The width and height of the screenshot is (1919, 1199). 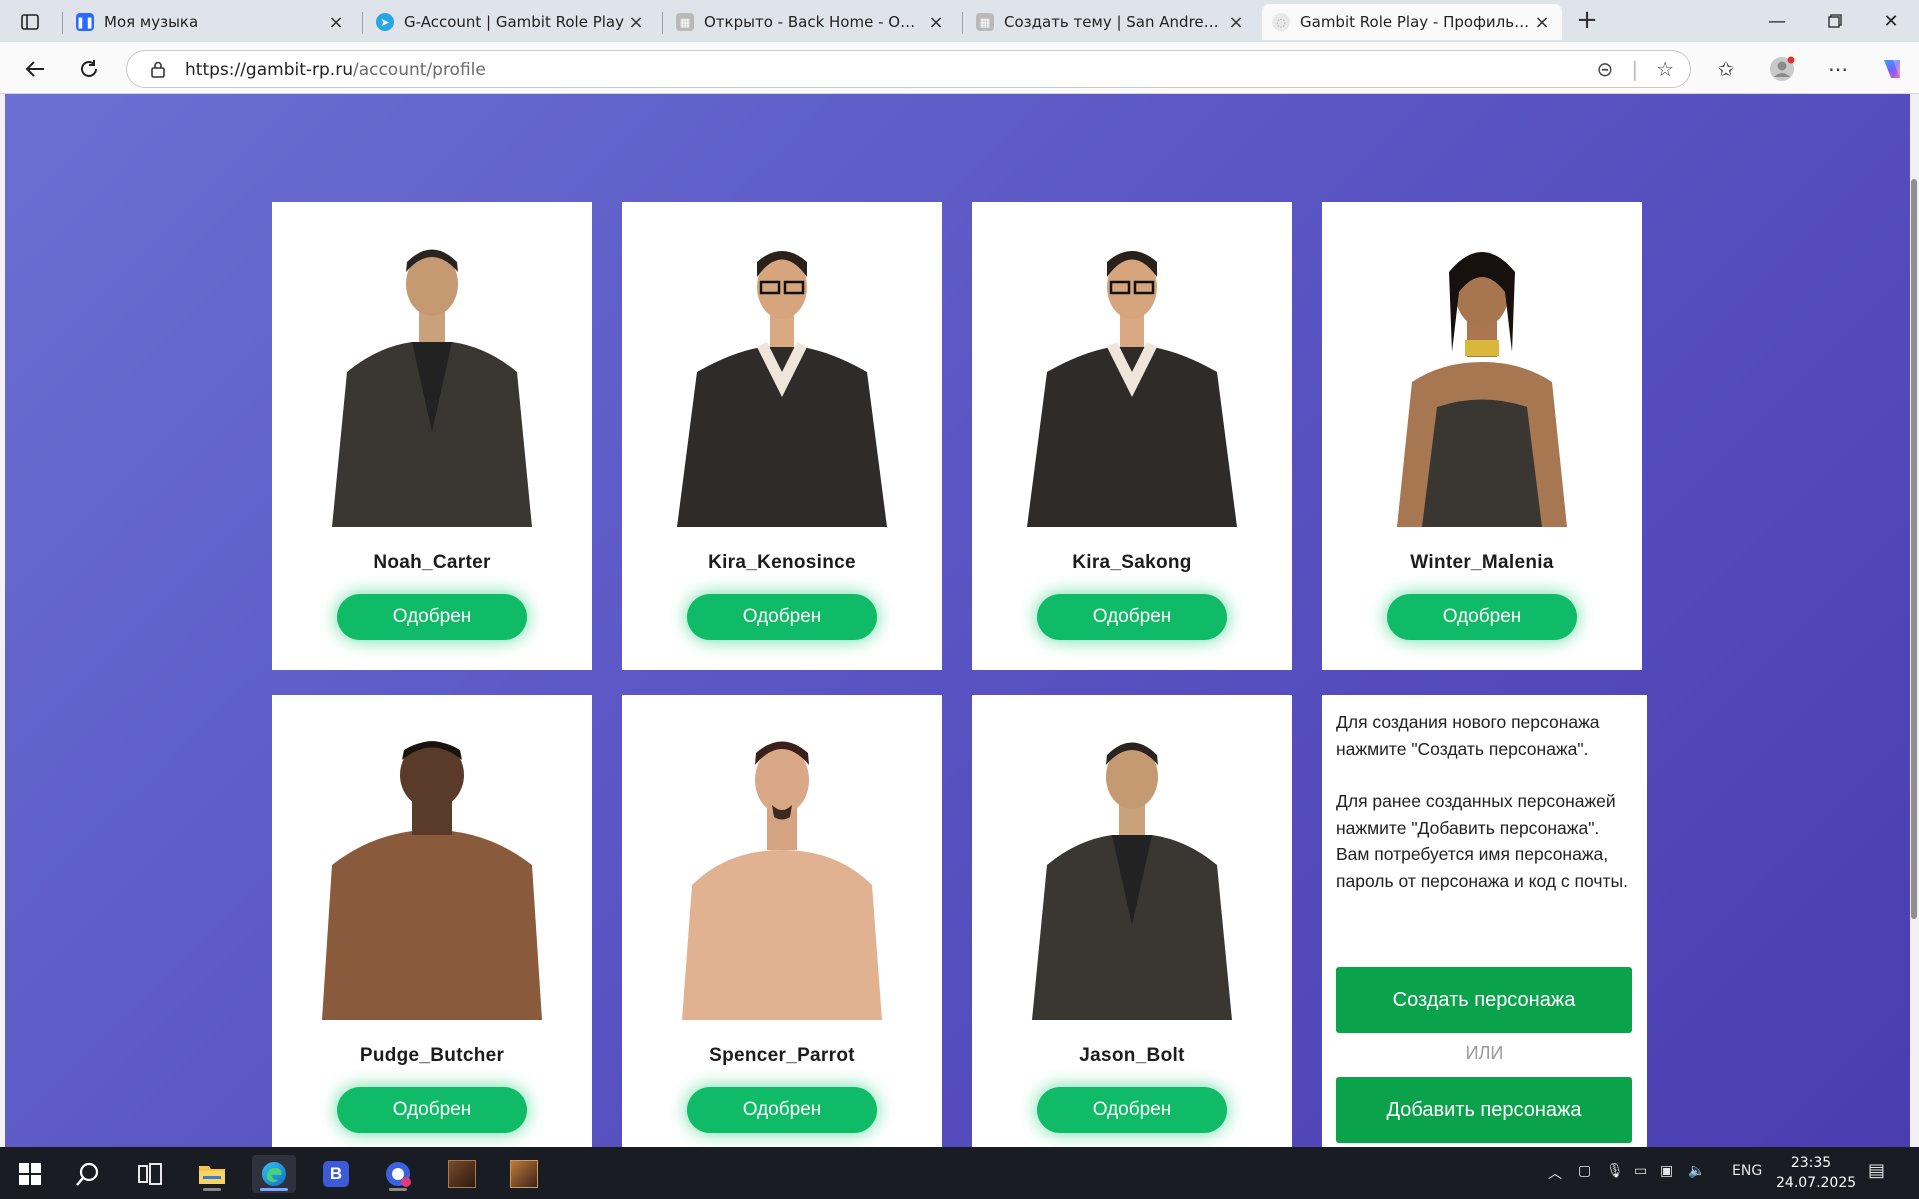 I want to click on show-hidden-icons: ︿, so click(x=1555, y=1173).